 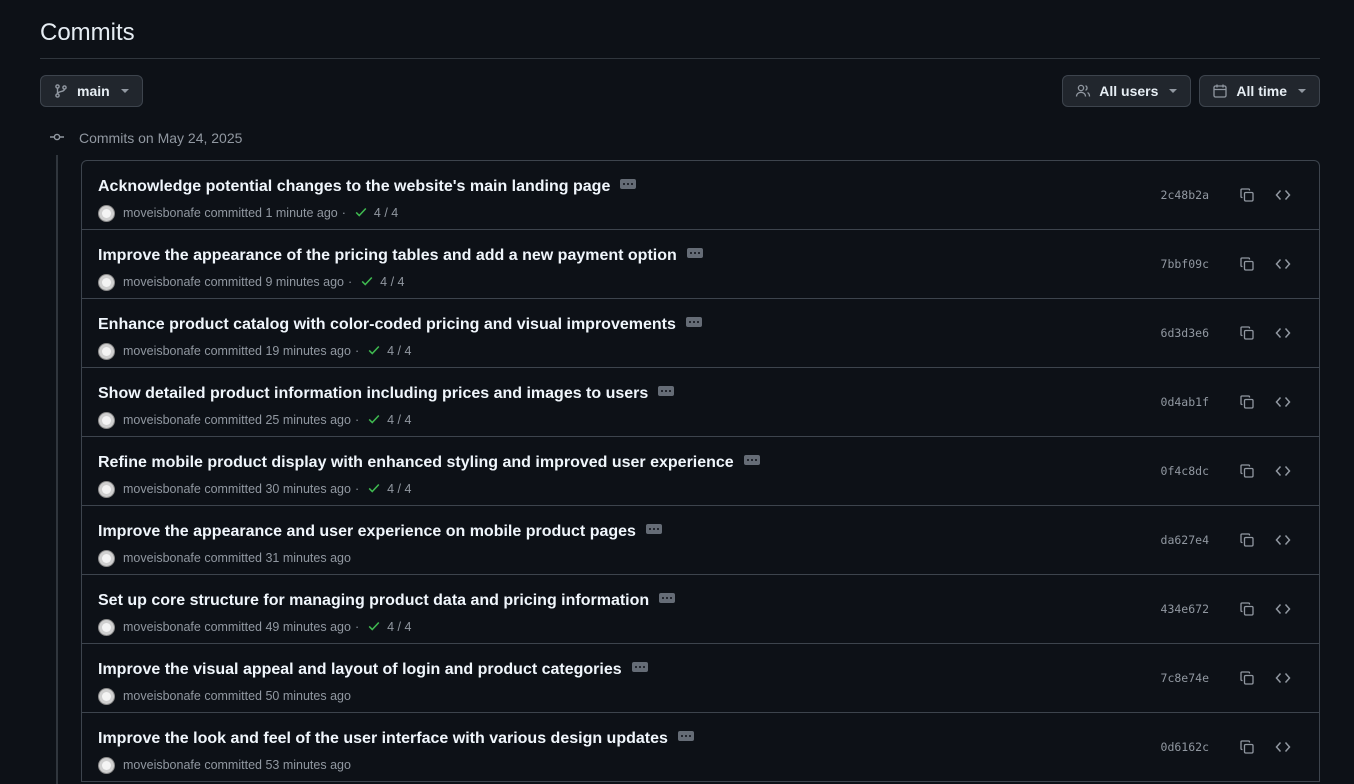 I want to click on commit-sha-link: 7bbf09c, so click(x=1185, y=264).